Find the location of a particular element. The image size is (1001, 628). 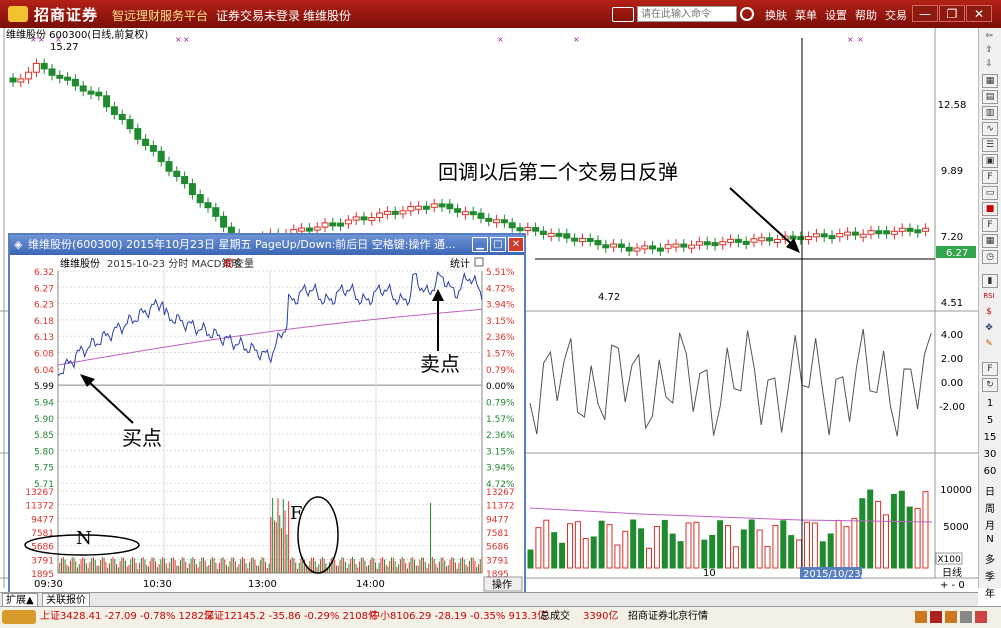

period-1: 1 is located at coordinates (990, 403).